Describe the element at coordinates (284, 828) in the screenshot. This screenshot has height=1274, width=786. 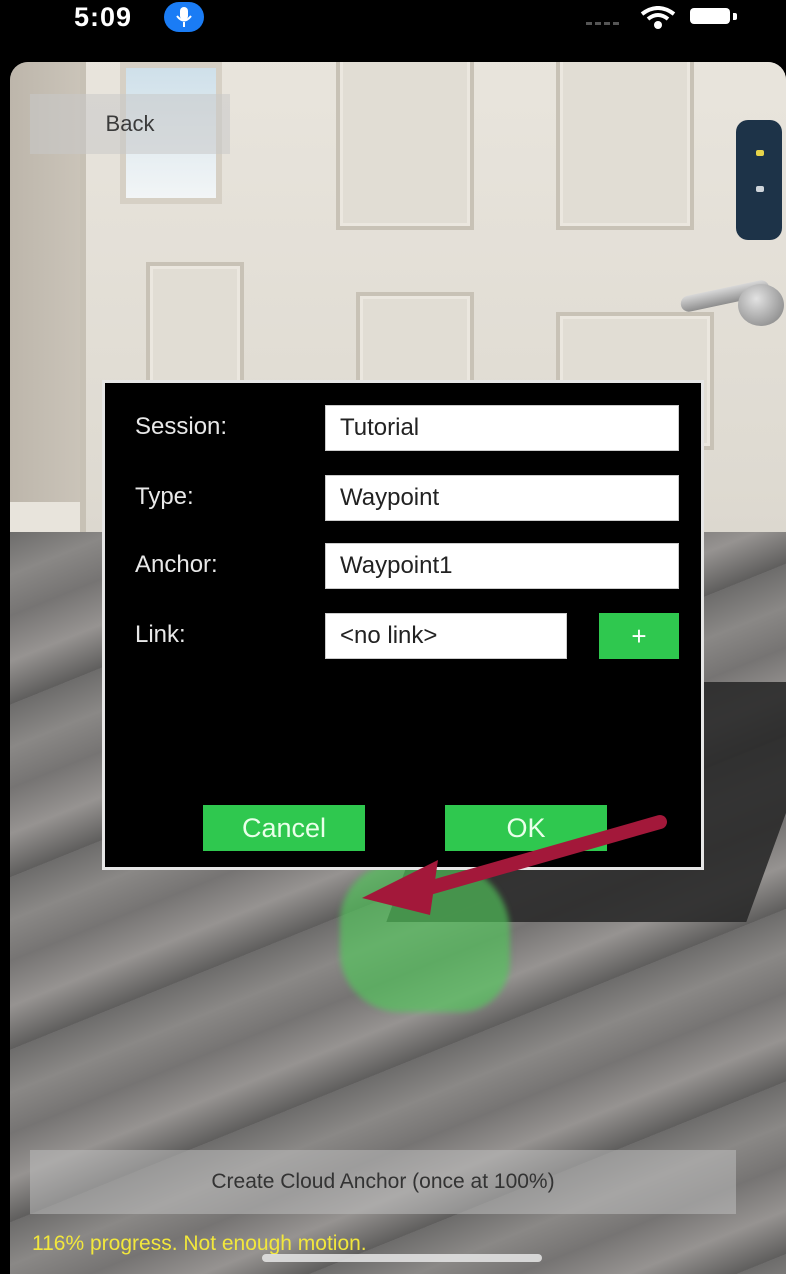
I see `cancel-button: Cancel` at that location.